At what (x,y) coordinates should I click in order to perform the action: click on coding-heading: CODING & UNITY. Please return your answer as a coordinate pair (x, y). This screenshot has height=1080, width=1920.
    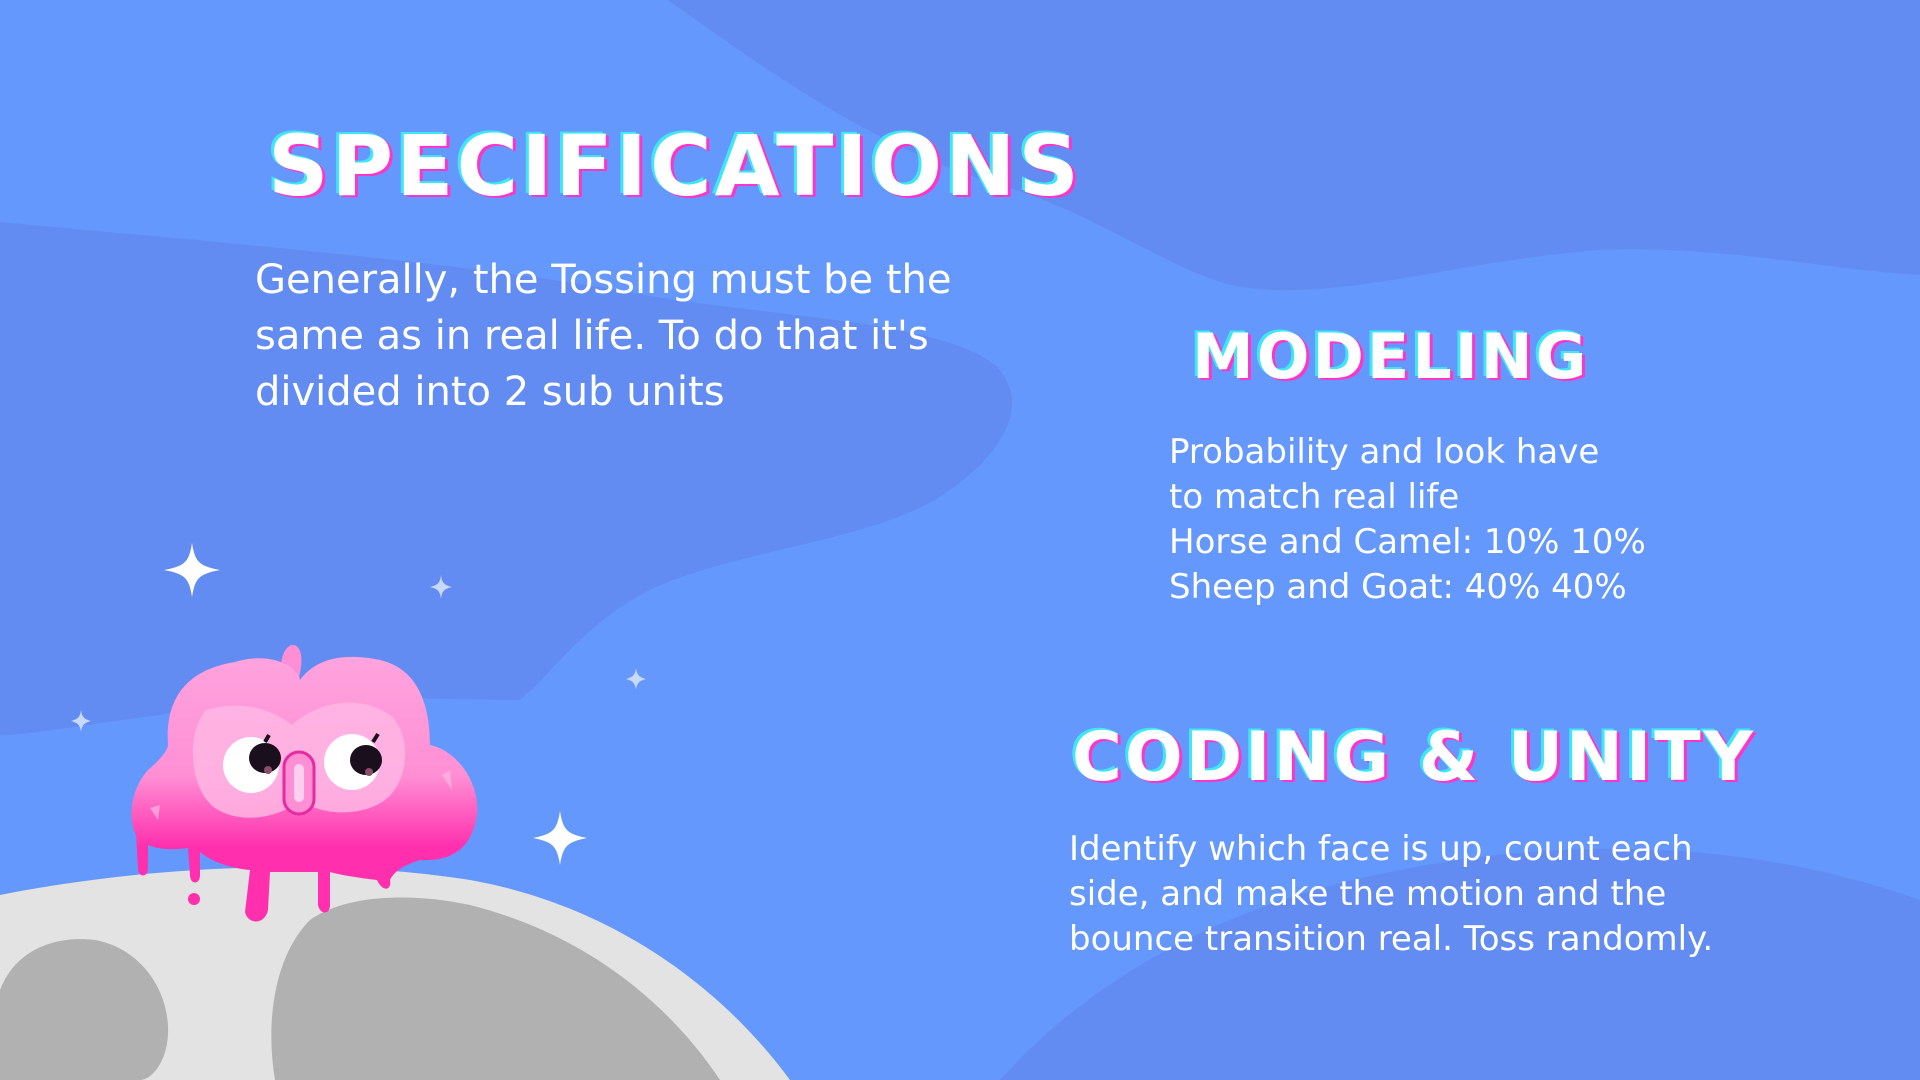
    Looking at the image, I should click on (1414, 757).